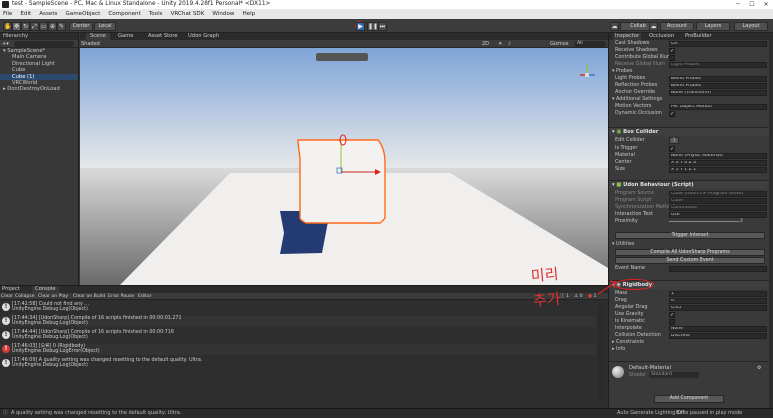 The height and width of the screenshot is (418, 773). Describe the element at coordinates (674, 375) in the screenshot. I see `shader-dropdown: Standard` at that location.